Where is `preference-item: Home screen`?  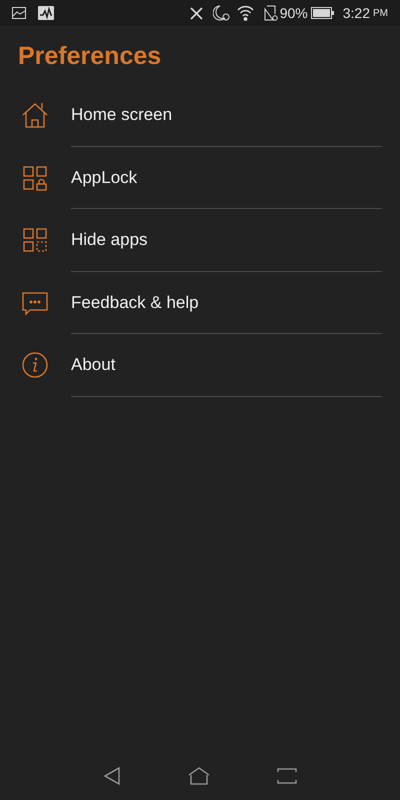
preference-item: Home screen is located at coordinates (200, 115).